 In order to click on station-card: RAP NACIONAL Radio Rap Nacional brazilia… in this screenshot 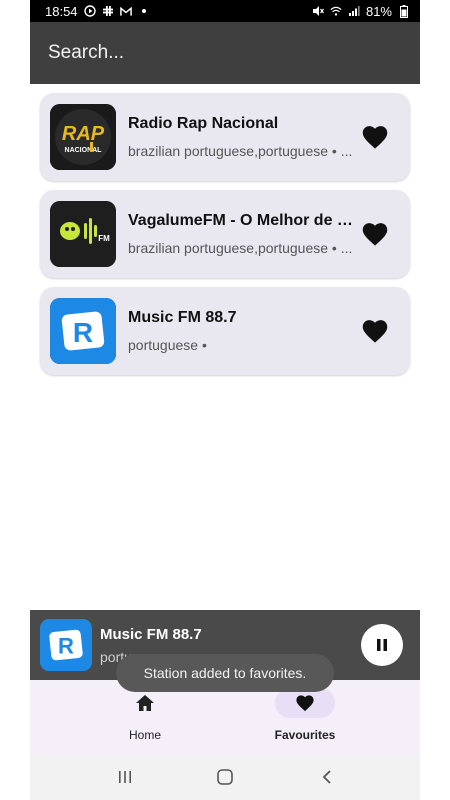, I will do `click(225, 137)`.